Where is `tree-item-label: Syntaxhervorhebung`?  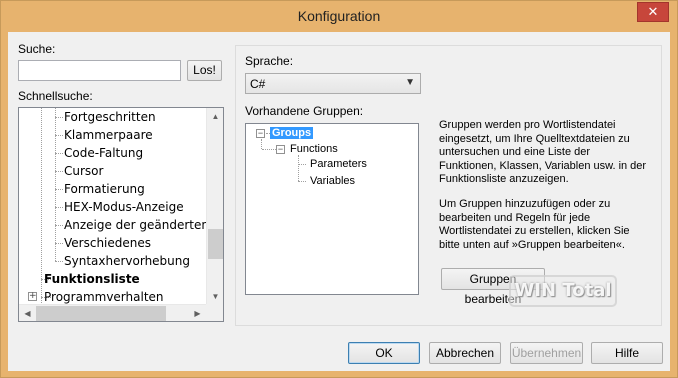 tree-item-label: Syntaxhervorhebung is located at coordinates (127, 261).